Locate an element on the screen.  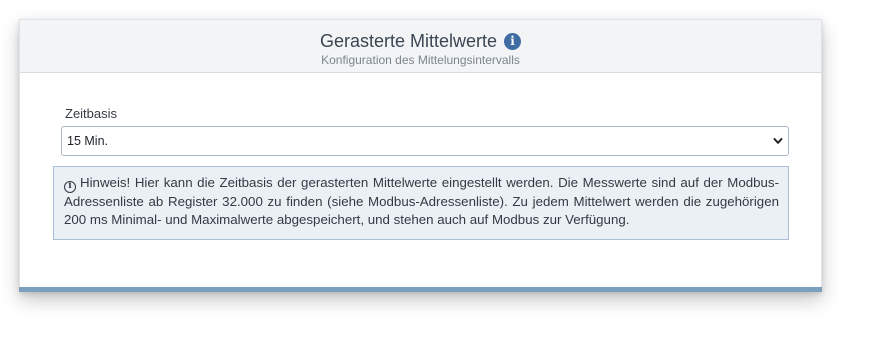
page-subtitle: Konfiguration des Mittelungsintervalls is located at coordinates (420, 60).